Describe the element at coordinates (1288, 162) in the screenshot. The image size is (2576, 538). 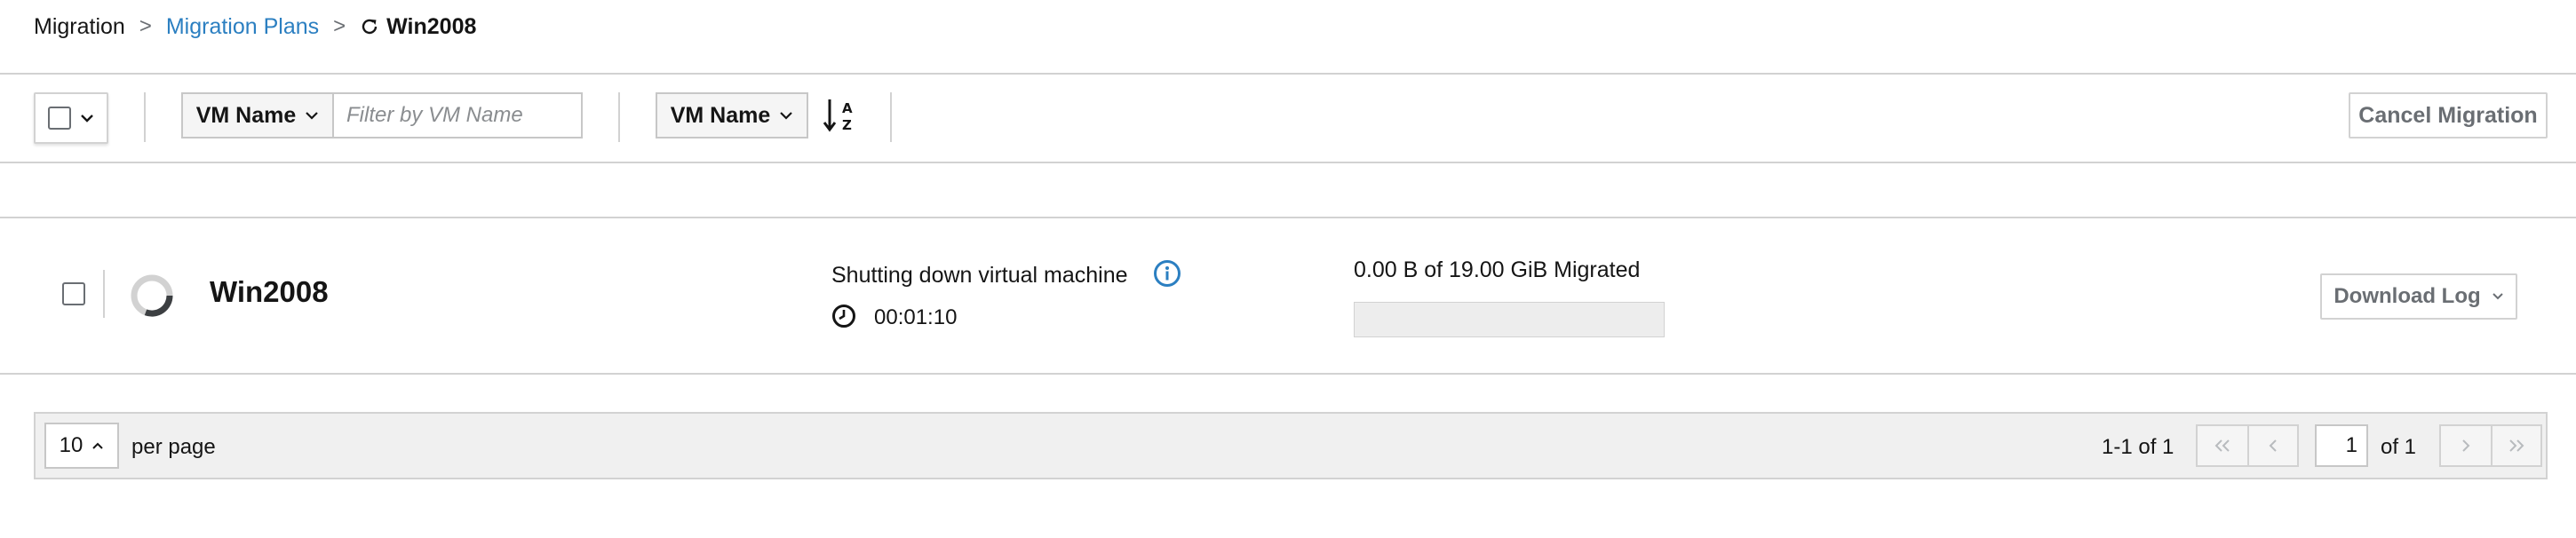
I see `toolbar-divider` at that location.